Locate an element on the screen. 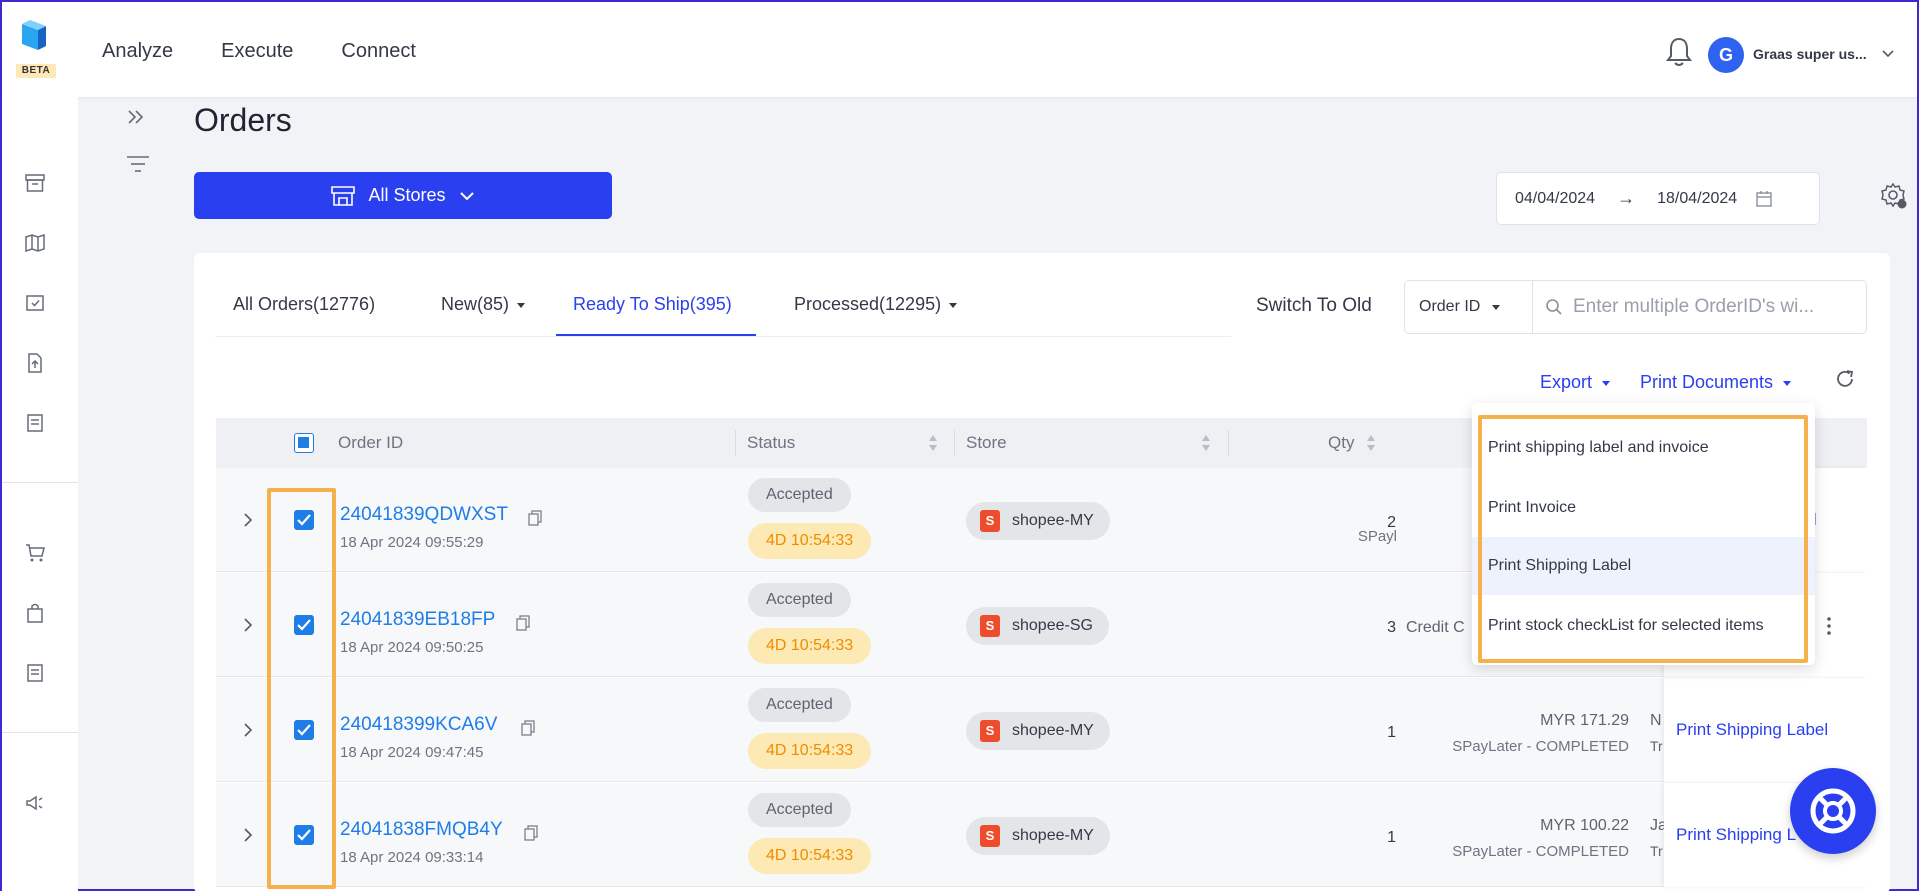 The height and width of the screenshot is (891, 1919). order-date: 18 Apr 2024 09:33:14 is located at coordinates (412, 857).